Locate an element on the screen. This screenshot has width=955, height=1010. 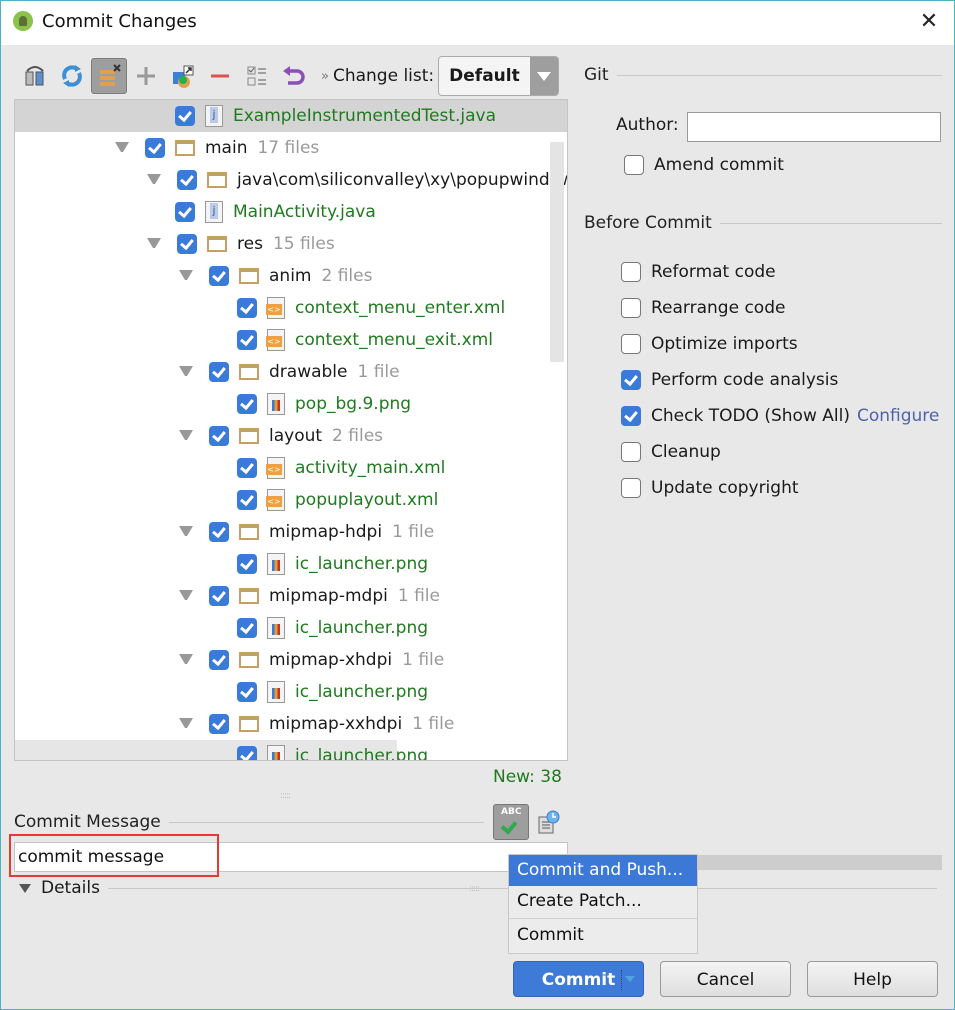
splitter-handle: ::::: is located at coordinates (285, 796).